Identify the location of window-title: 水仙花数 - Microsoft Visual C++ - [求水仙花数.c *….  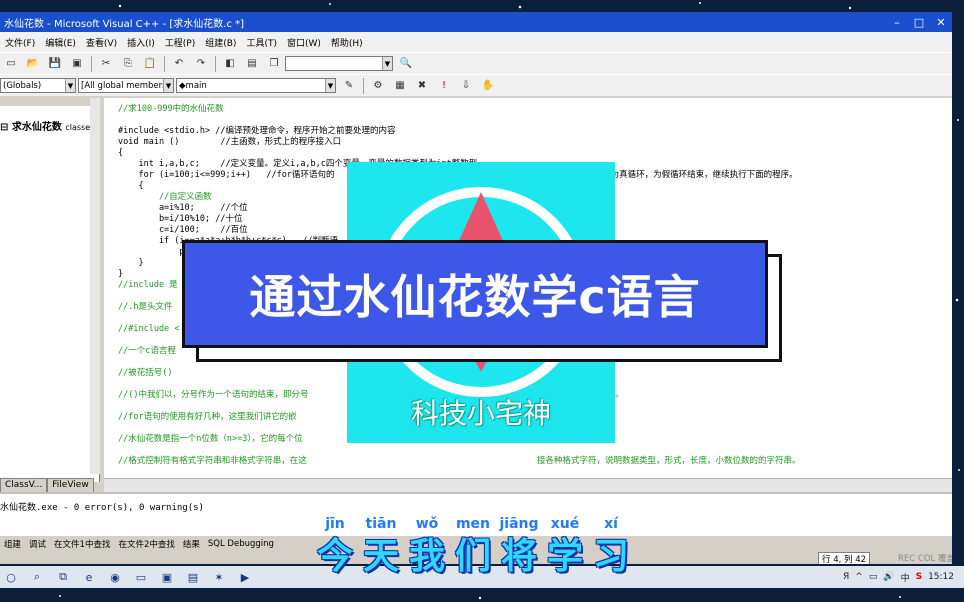
(124, 24).